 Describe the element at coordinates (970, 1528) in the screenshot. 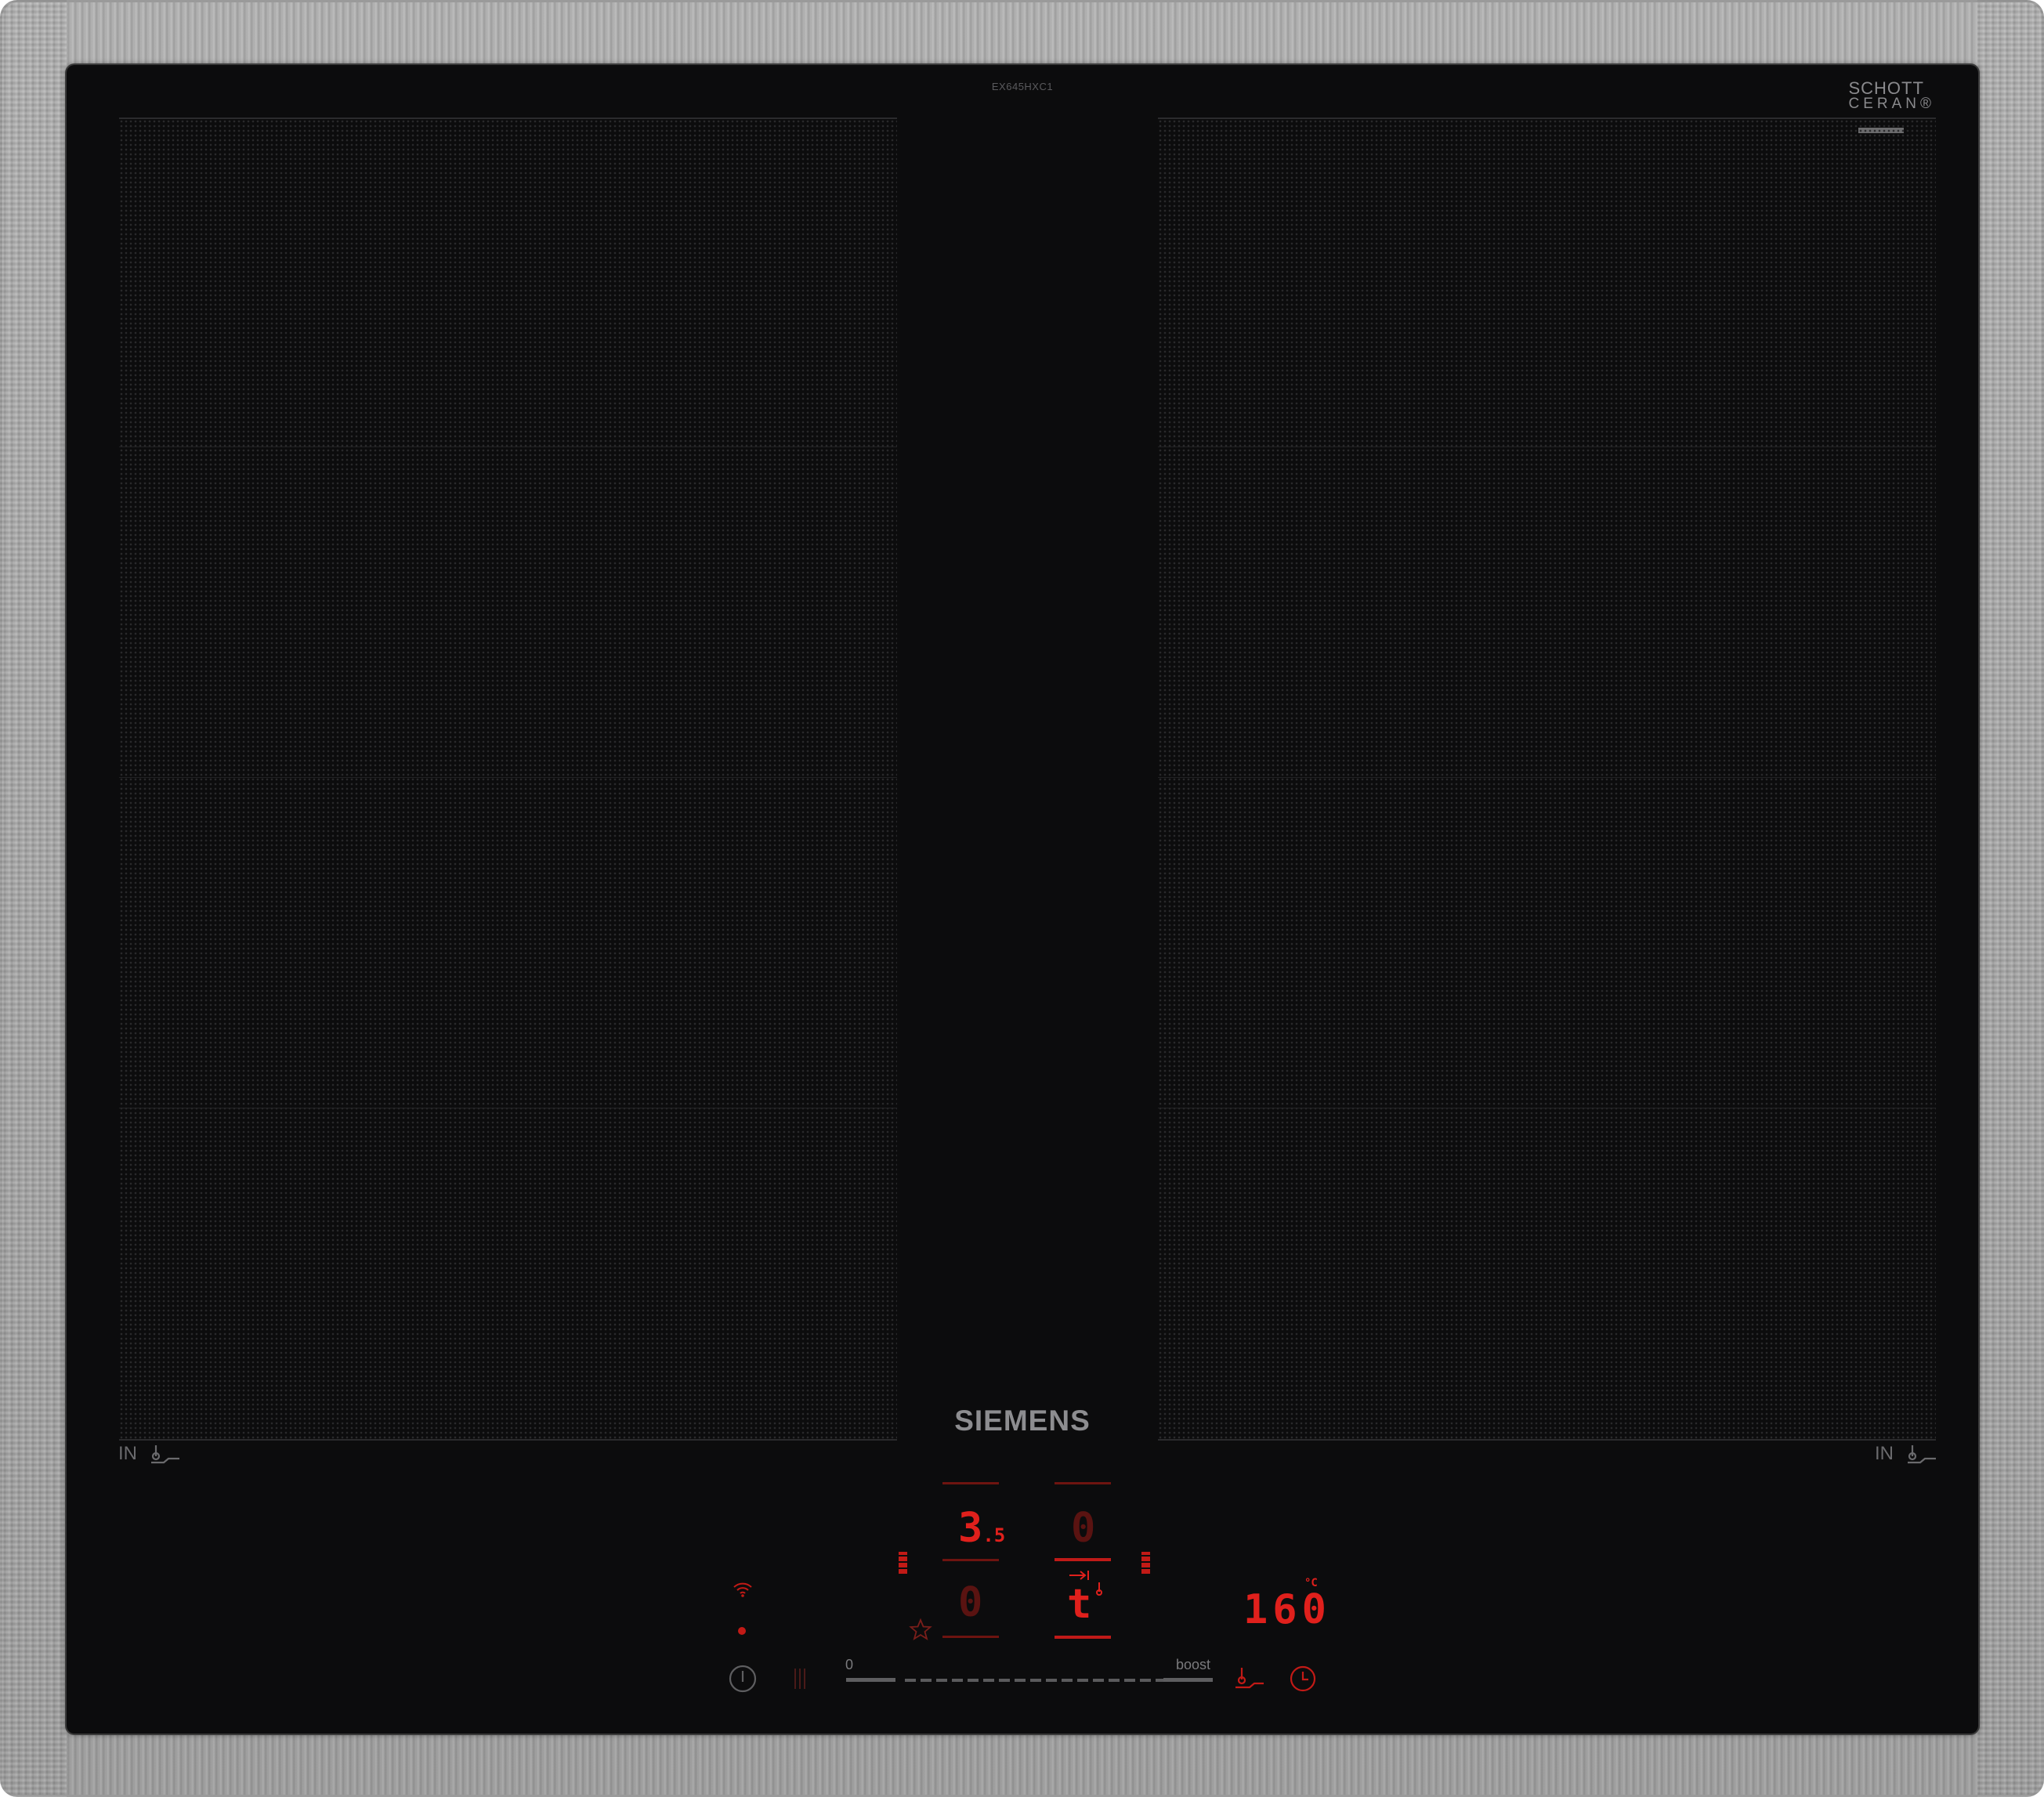

I see `zone-level-digit: 3` at that location.